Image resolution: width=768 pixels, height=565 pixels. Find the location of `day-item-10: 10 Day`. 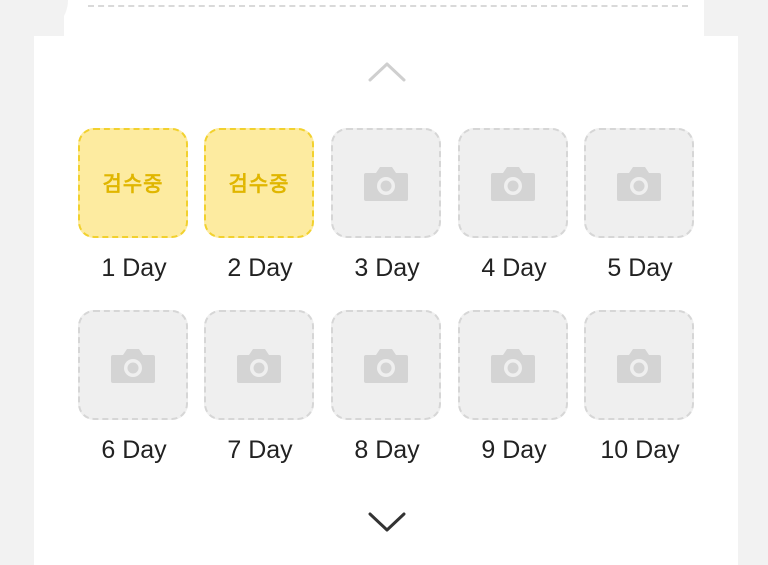

day-item-10: 10 Day is located at coordinates (641, 390).